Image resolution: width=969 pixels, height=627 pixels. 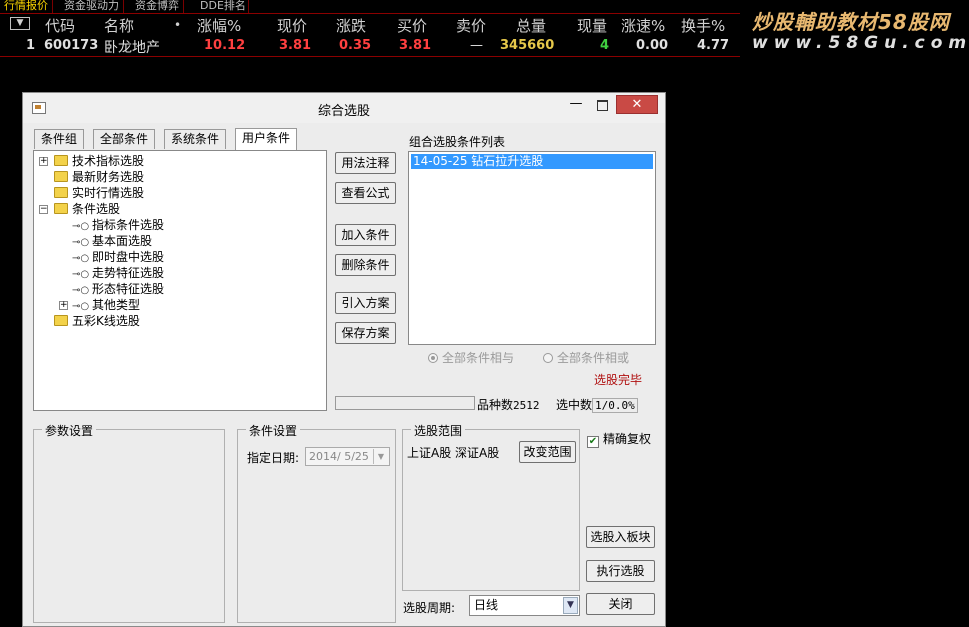 What do you see at coordinates (222, 6) in the screenshot?
I see `tab-dde-rank: DDE排名` at bounding box center [222, 6].